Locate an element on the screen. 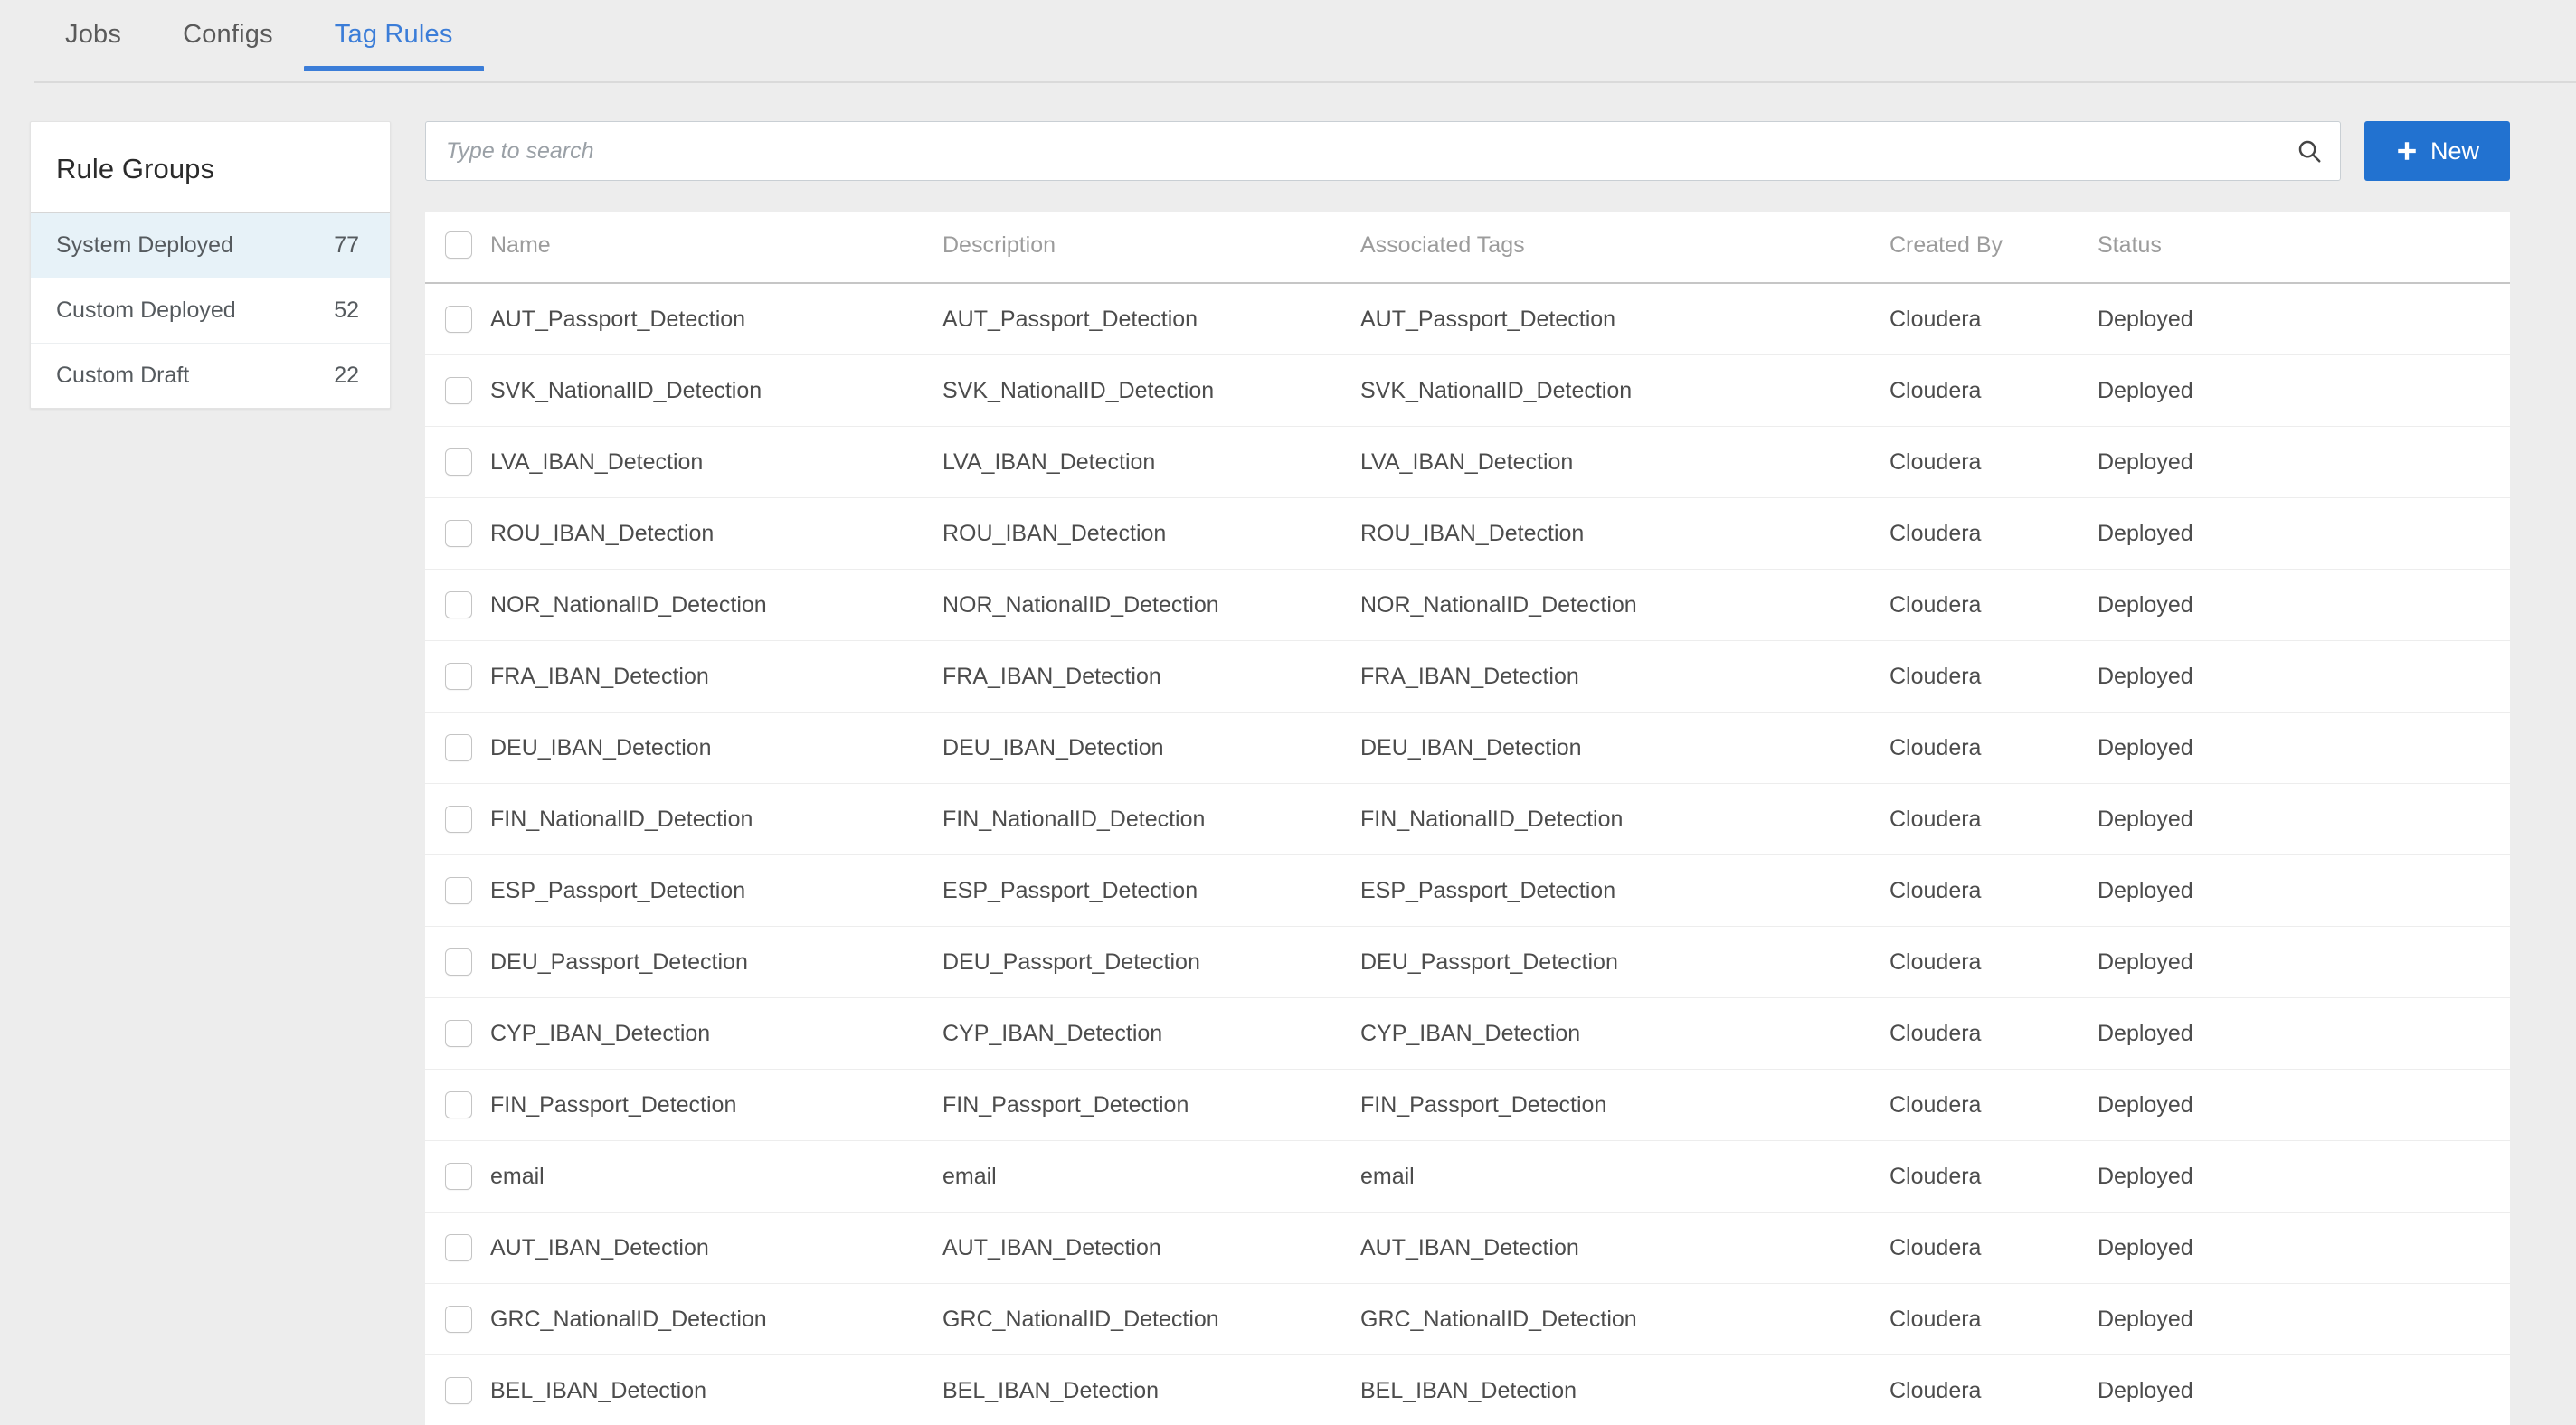  table-row: email email email Cloudera Deployed is located at coordinates (1468, 1176).